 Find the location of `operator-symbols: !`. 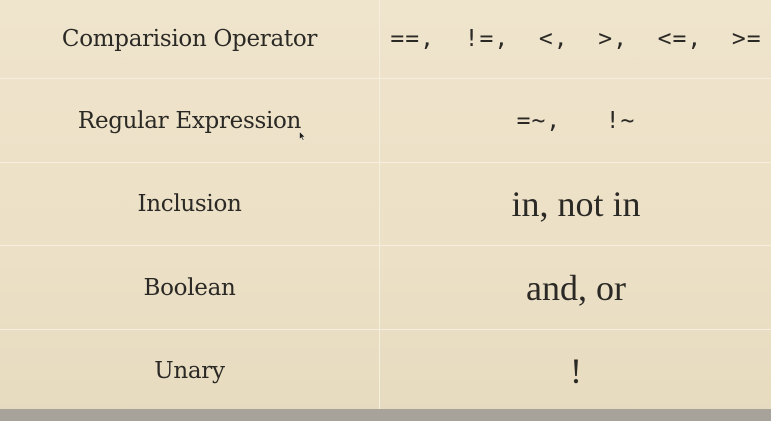

operator-symbols: ! is located at coordinates (575, 370).